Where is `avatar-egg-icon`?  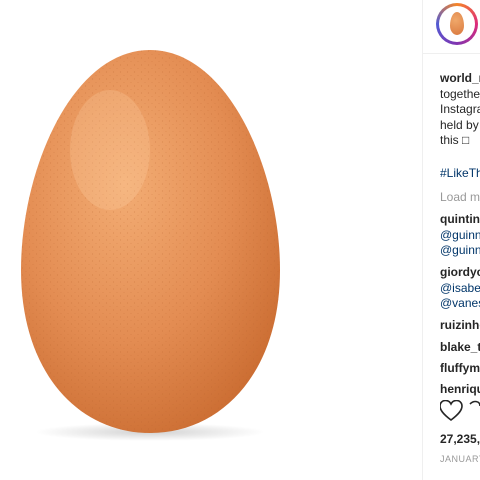
avatar-egg-icon is located at coordinates (457, 23).